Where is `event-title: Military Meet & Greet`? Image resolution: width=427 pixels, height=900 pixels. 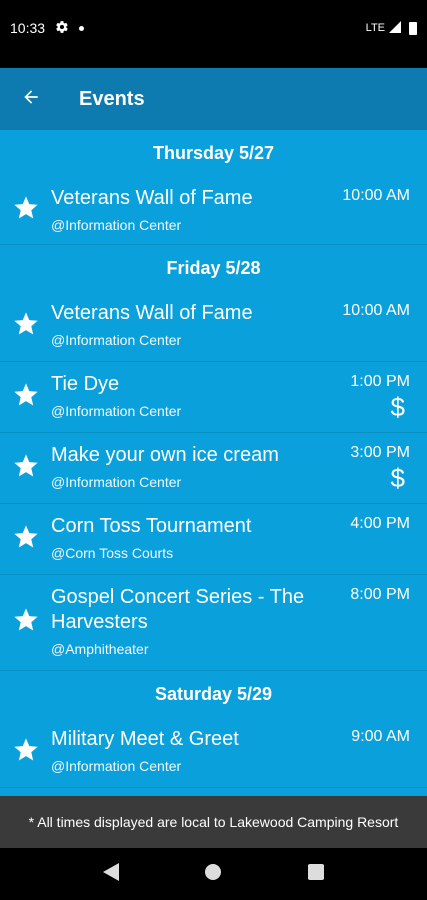
event-title: Military Meet & Greet is located at coordinates (145, 739).